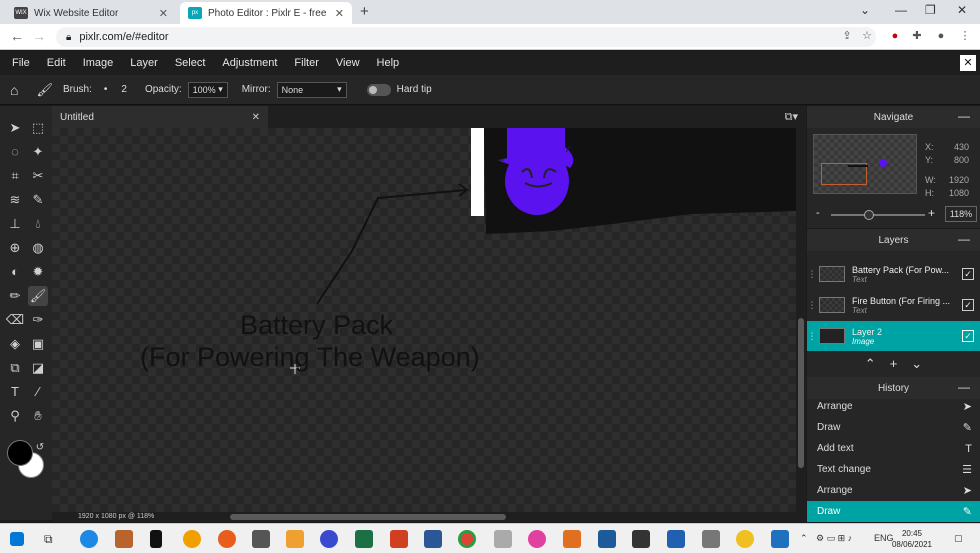 The image size is (980, 553). Describe the element at coordinates (38, 392) in the screenshot. I see `eyedropper-tool-icon: ⁄` at that location.